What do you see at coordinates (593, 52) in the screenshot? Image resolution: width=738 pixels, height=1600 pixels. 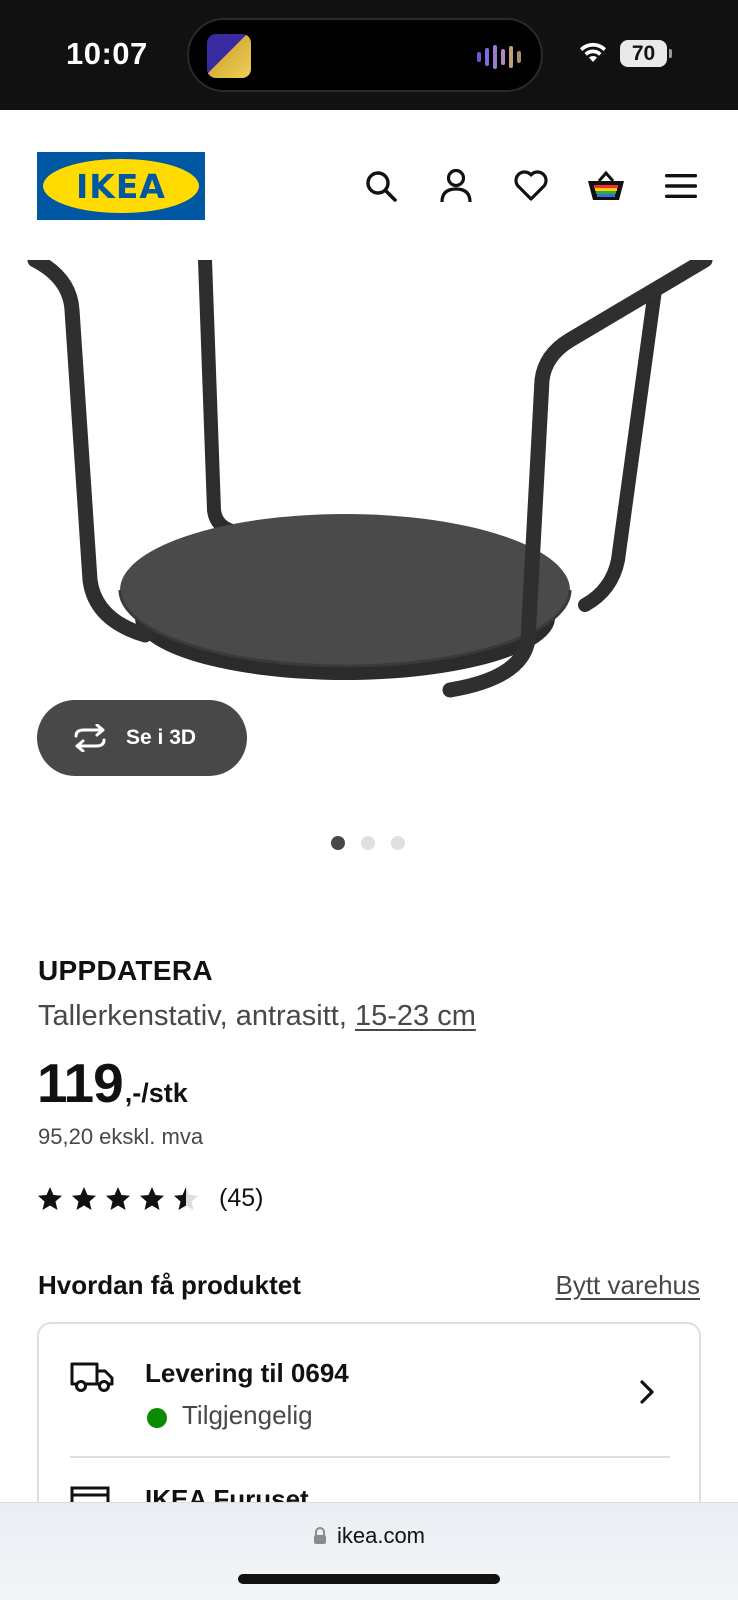 I see `wifi-icon` at bounding box center [593, 52].